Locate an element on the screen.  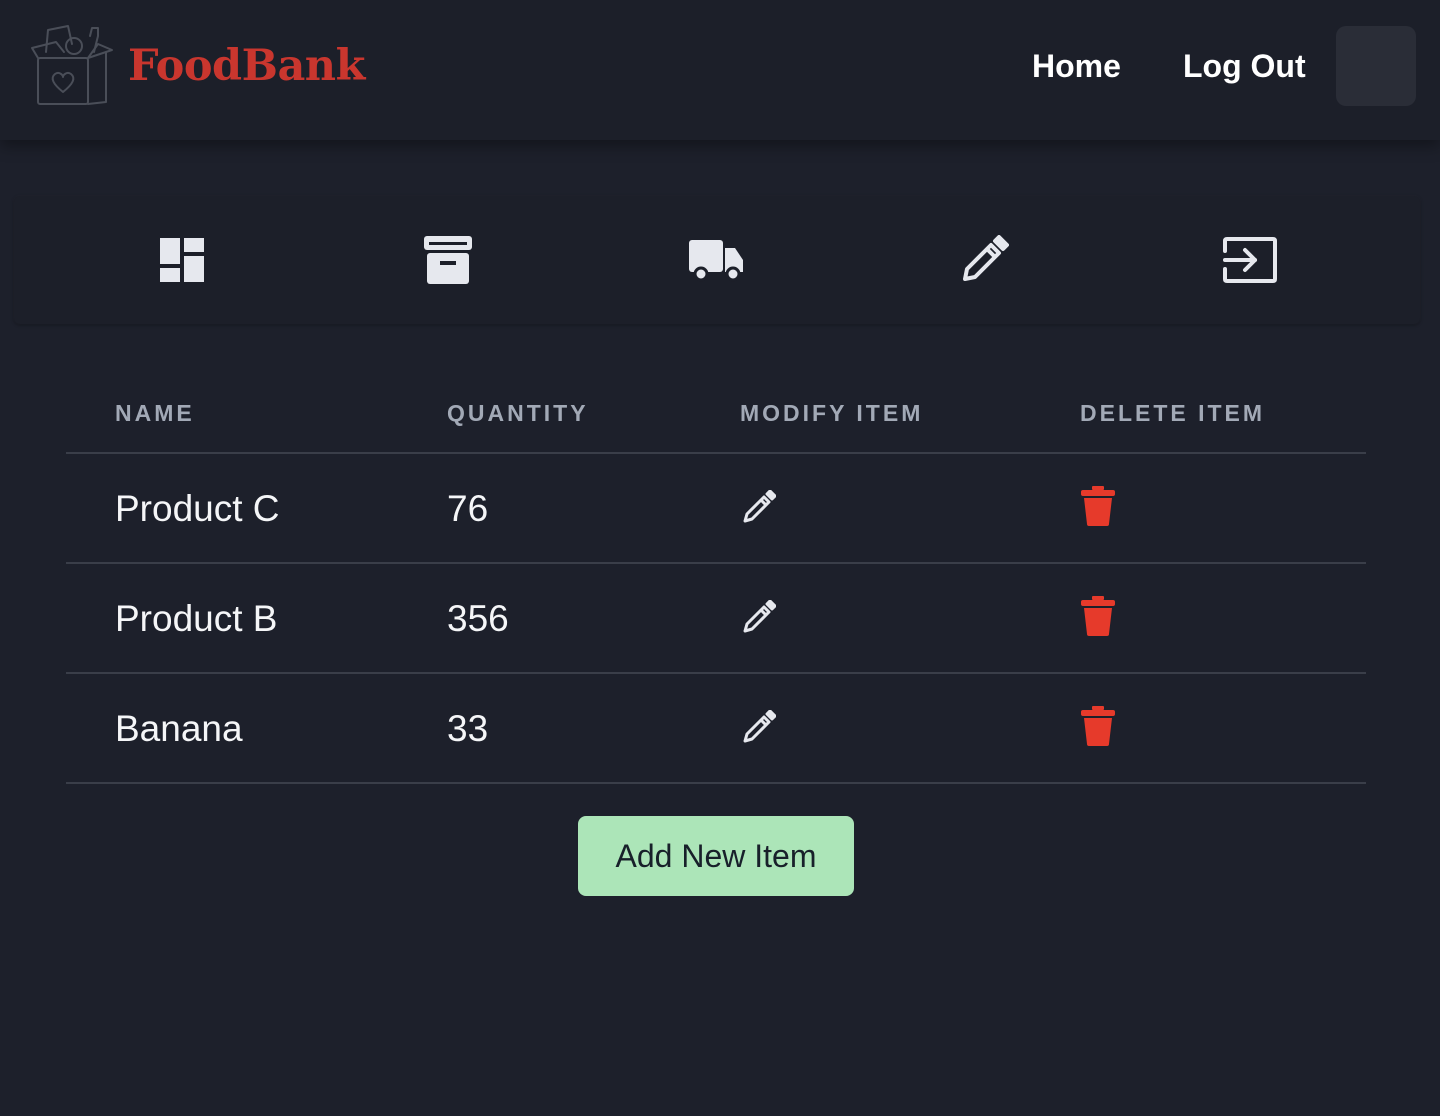
toolbar-truck-button is located at coordinates (716, 260).